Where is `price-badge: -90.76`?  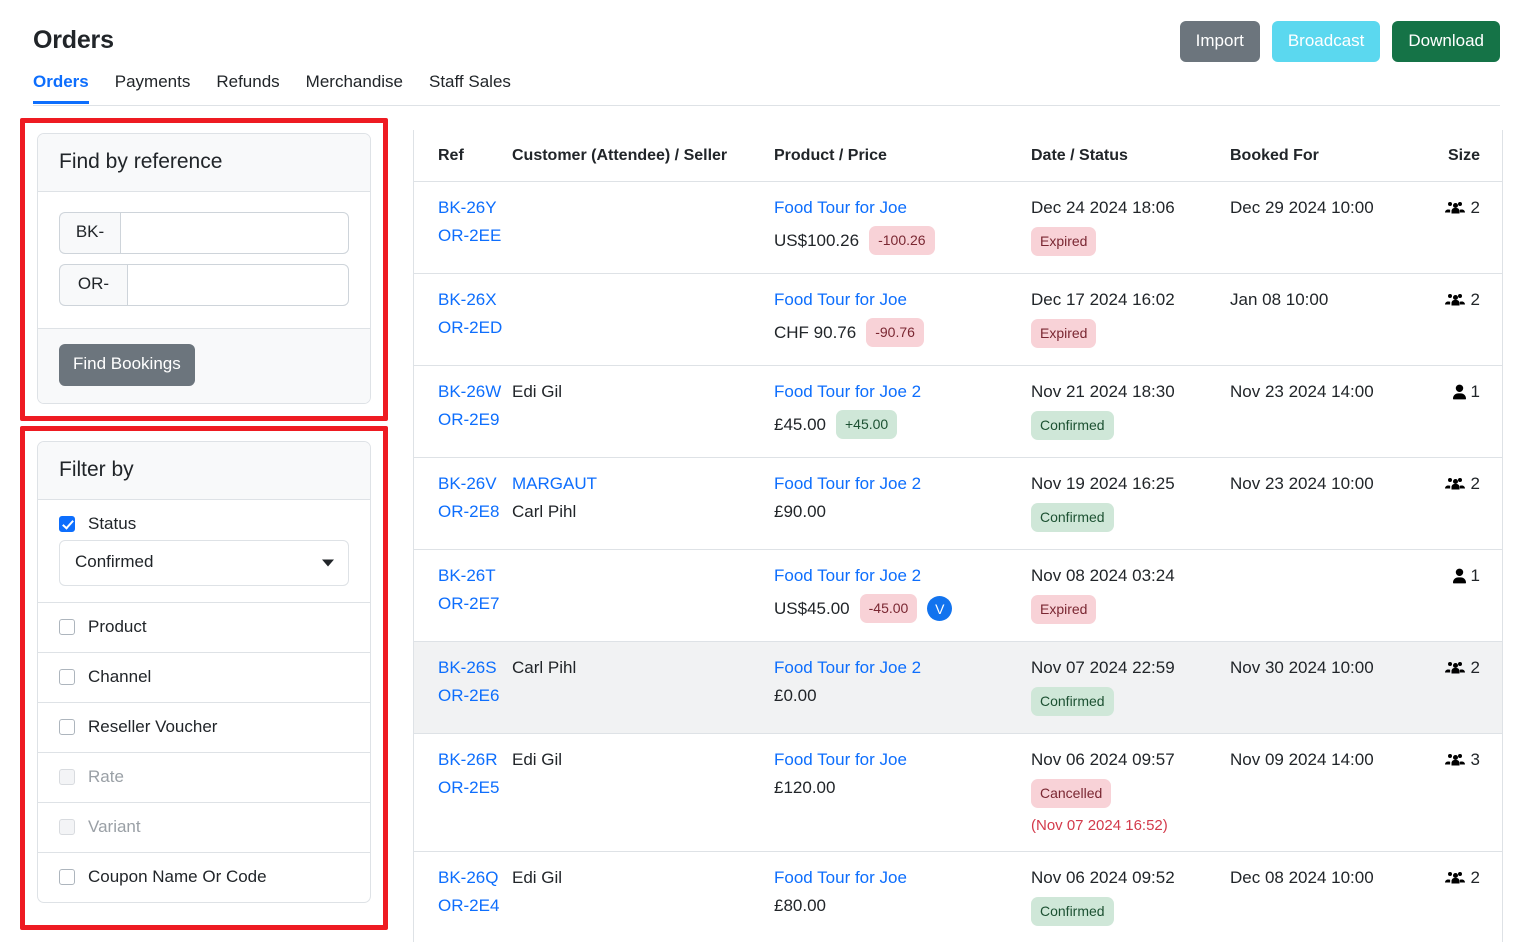 price-badge: -90.76 is located at coordinates (895, 332).